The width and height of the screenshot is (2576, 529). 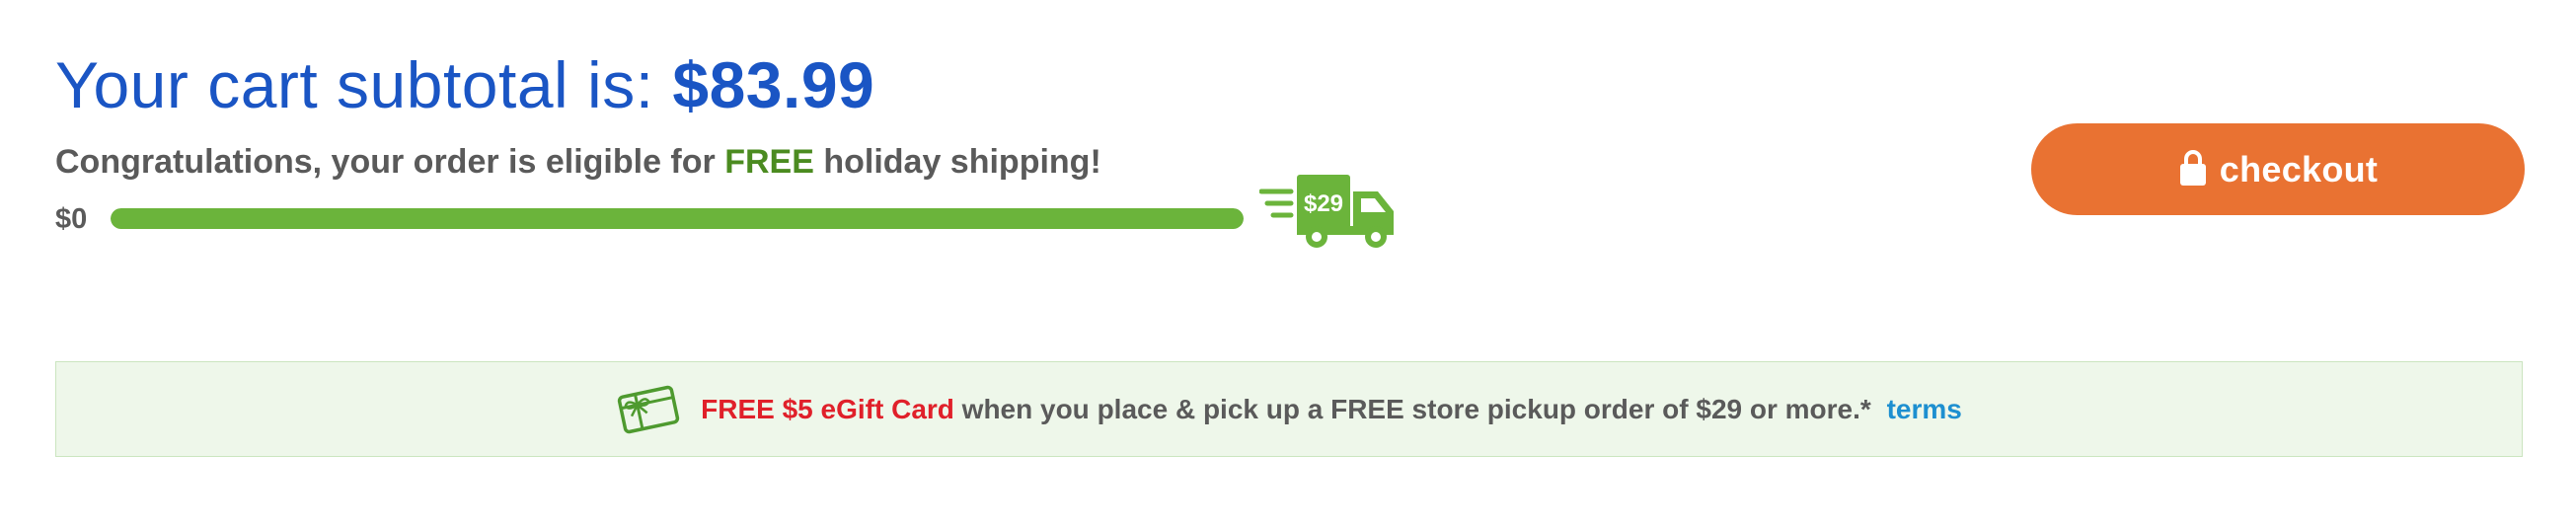 I want to click on shipping-progress-start-label: $0, so click(x=71, y=219).